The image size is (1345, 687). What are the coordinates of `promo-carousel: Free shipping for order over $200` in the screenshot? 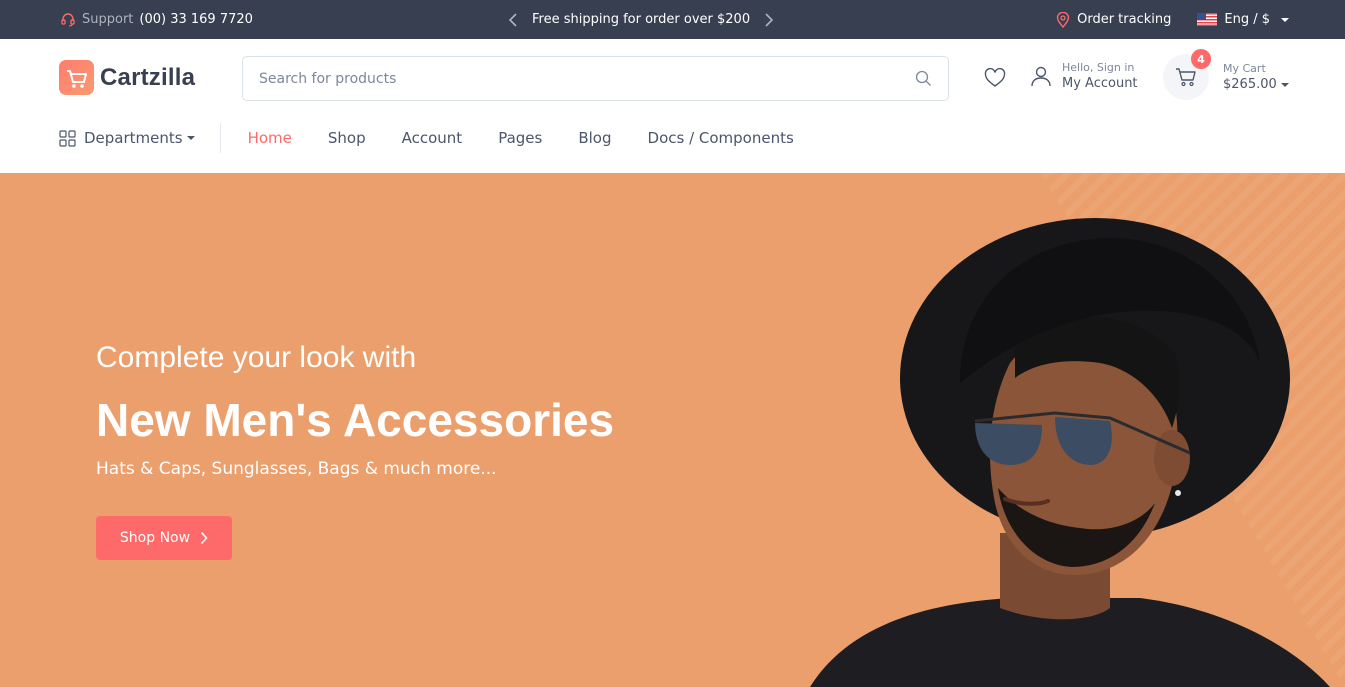 It's located at (641, 19).